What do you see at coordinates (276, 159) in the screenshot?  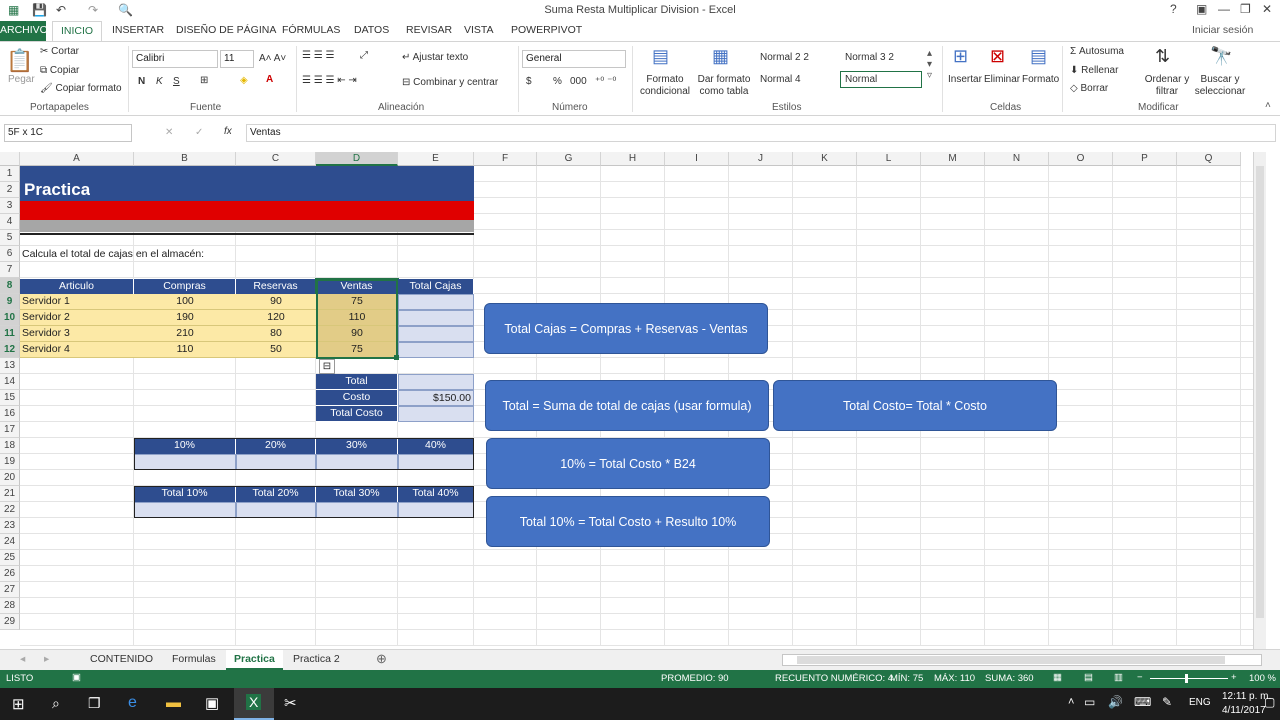 I see `column-header: C` at bounding box center [276, 159].